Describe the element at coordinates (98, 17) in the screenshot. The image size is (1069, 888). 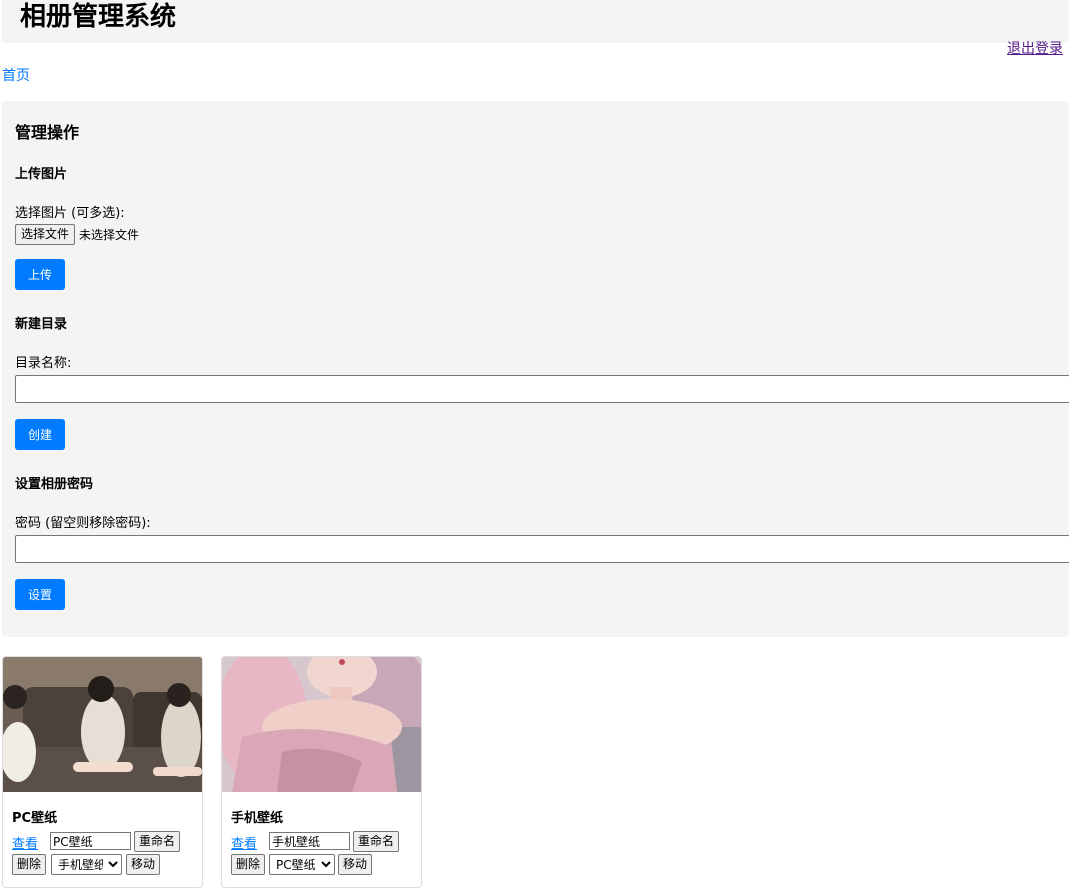
I see `app-title: 相册管理系统` at that location.